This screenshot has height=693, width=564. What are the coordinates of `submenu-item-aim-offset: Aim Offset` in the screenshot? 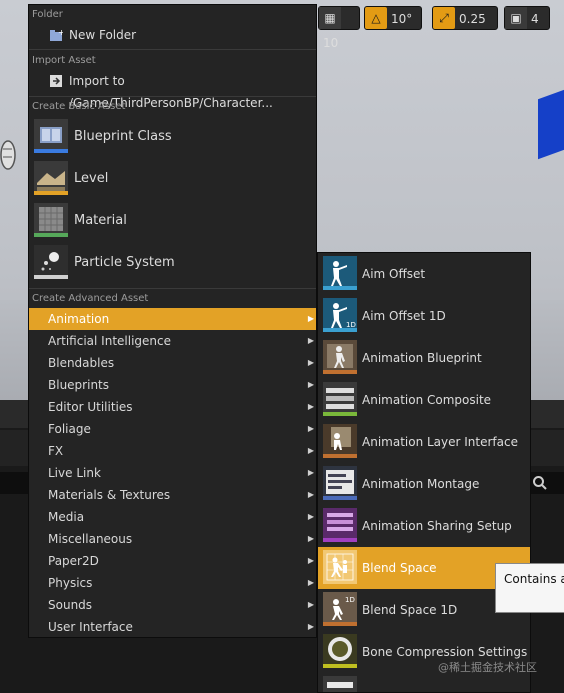 It's located at (424, 274).